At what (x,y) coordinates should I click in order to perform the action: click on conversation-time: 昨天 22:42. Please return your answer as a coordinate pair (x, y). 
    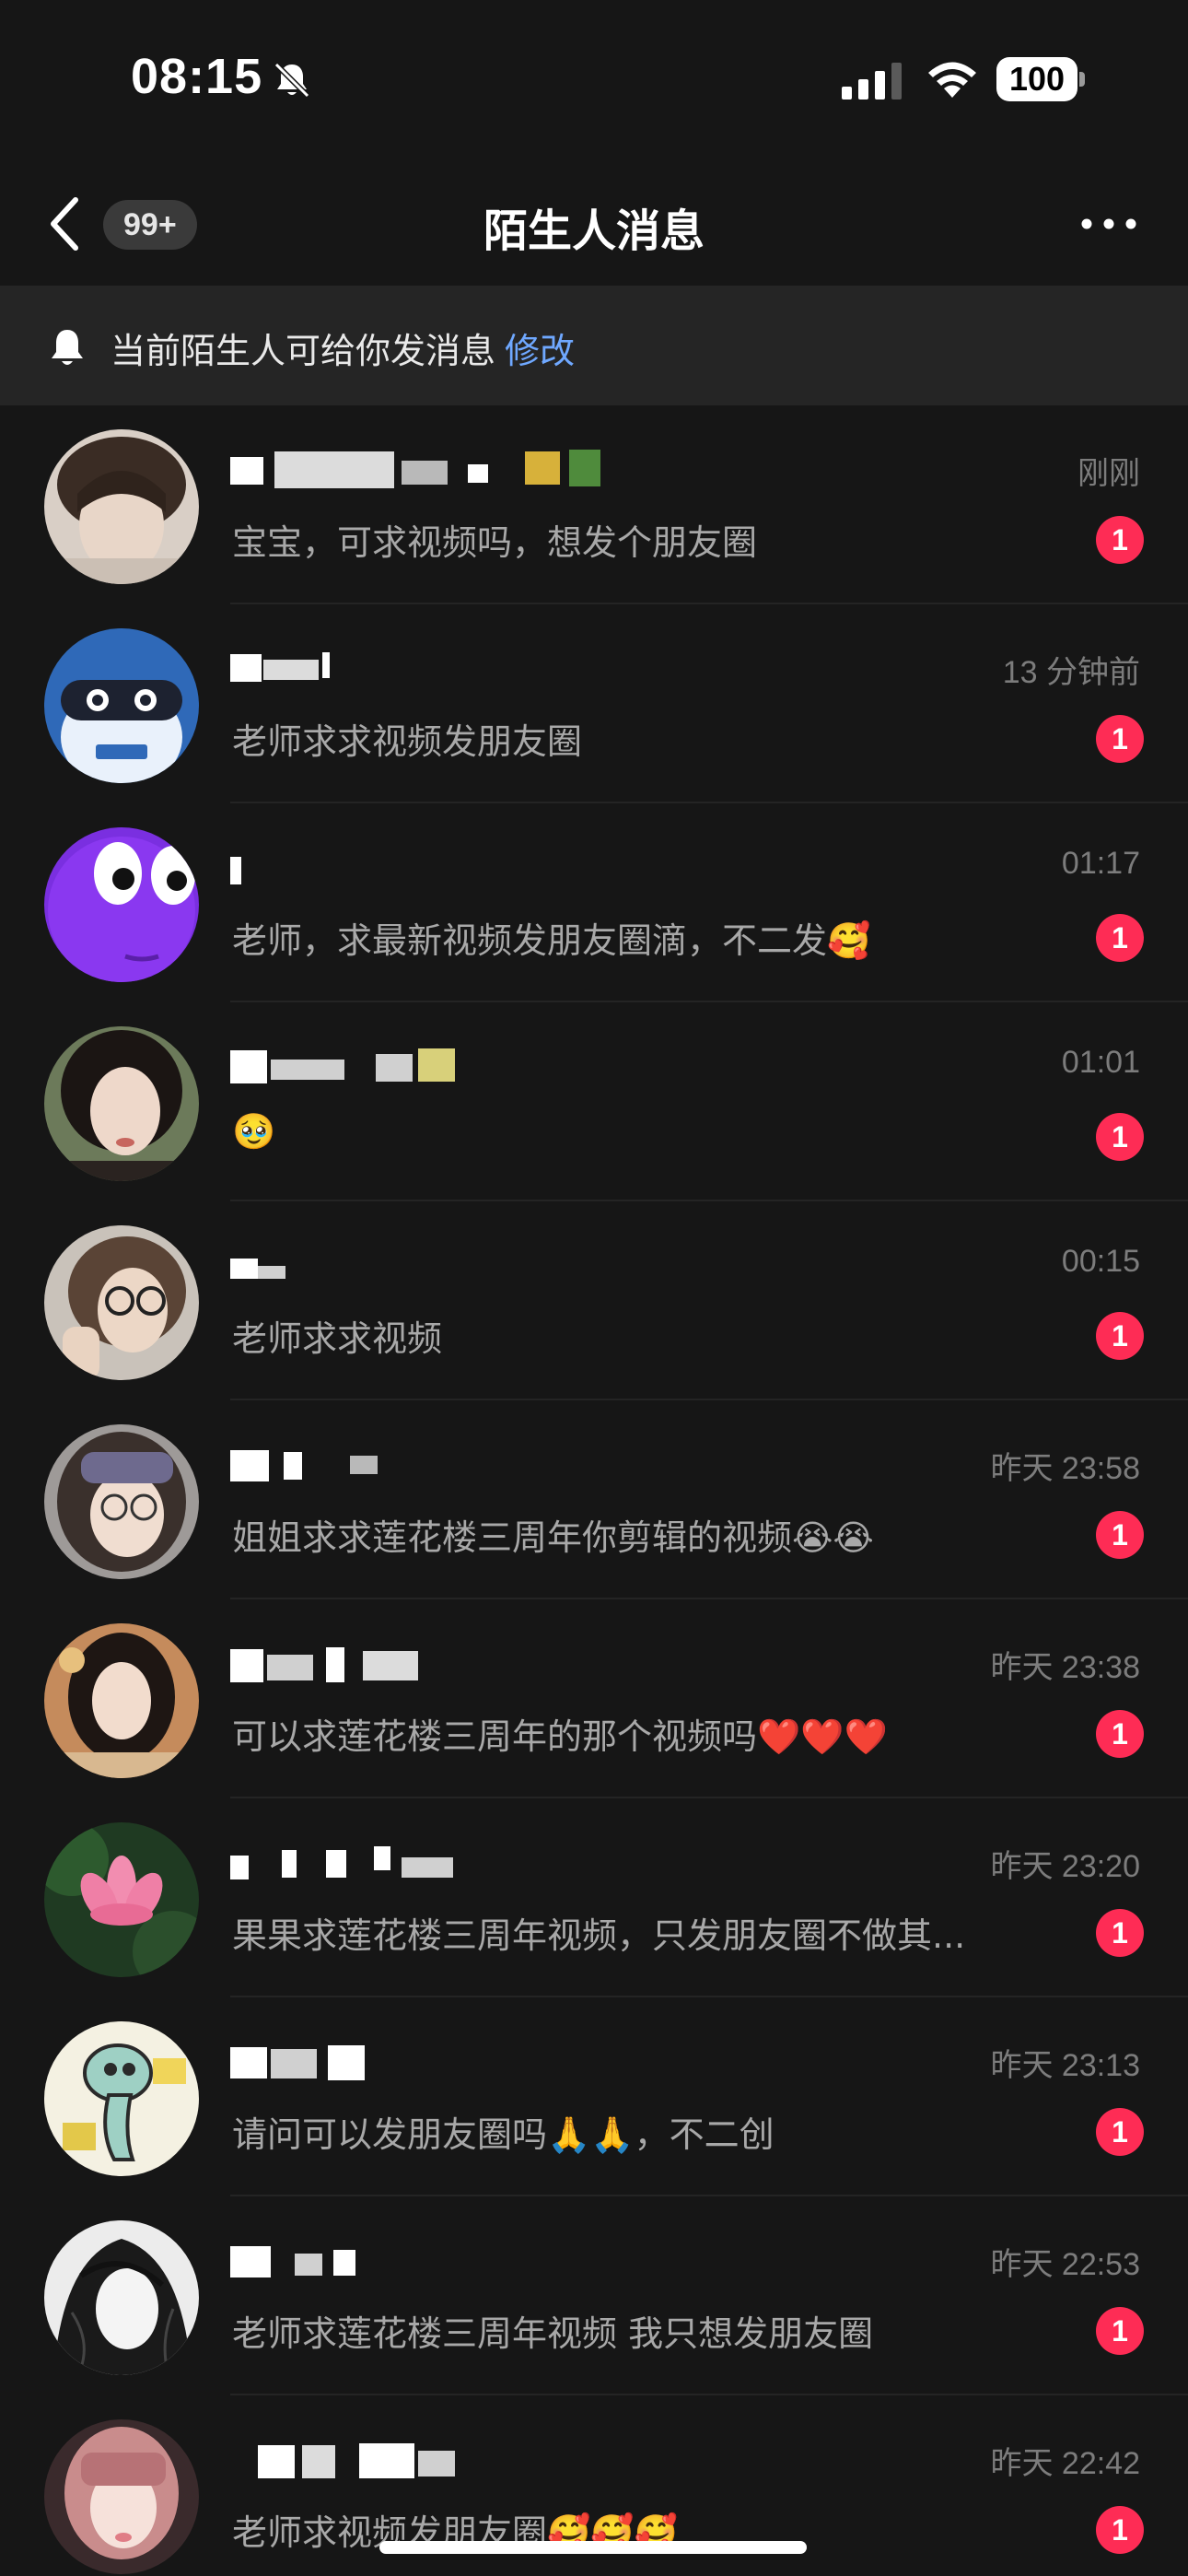
    Looking at the image, I should click on (1065, 2463).